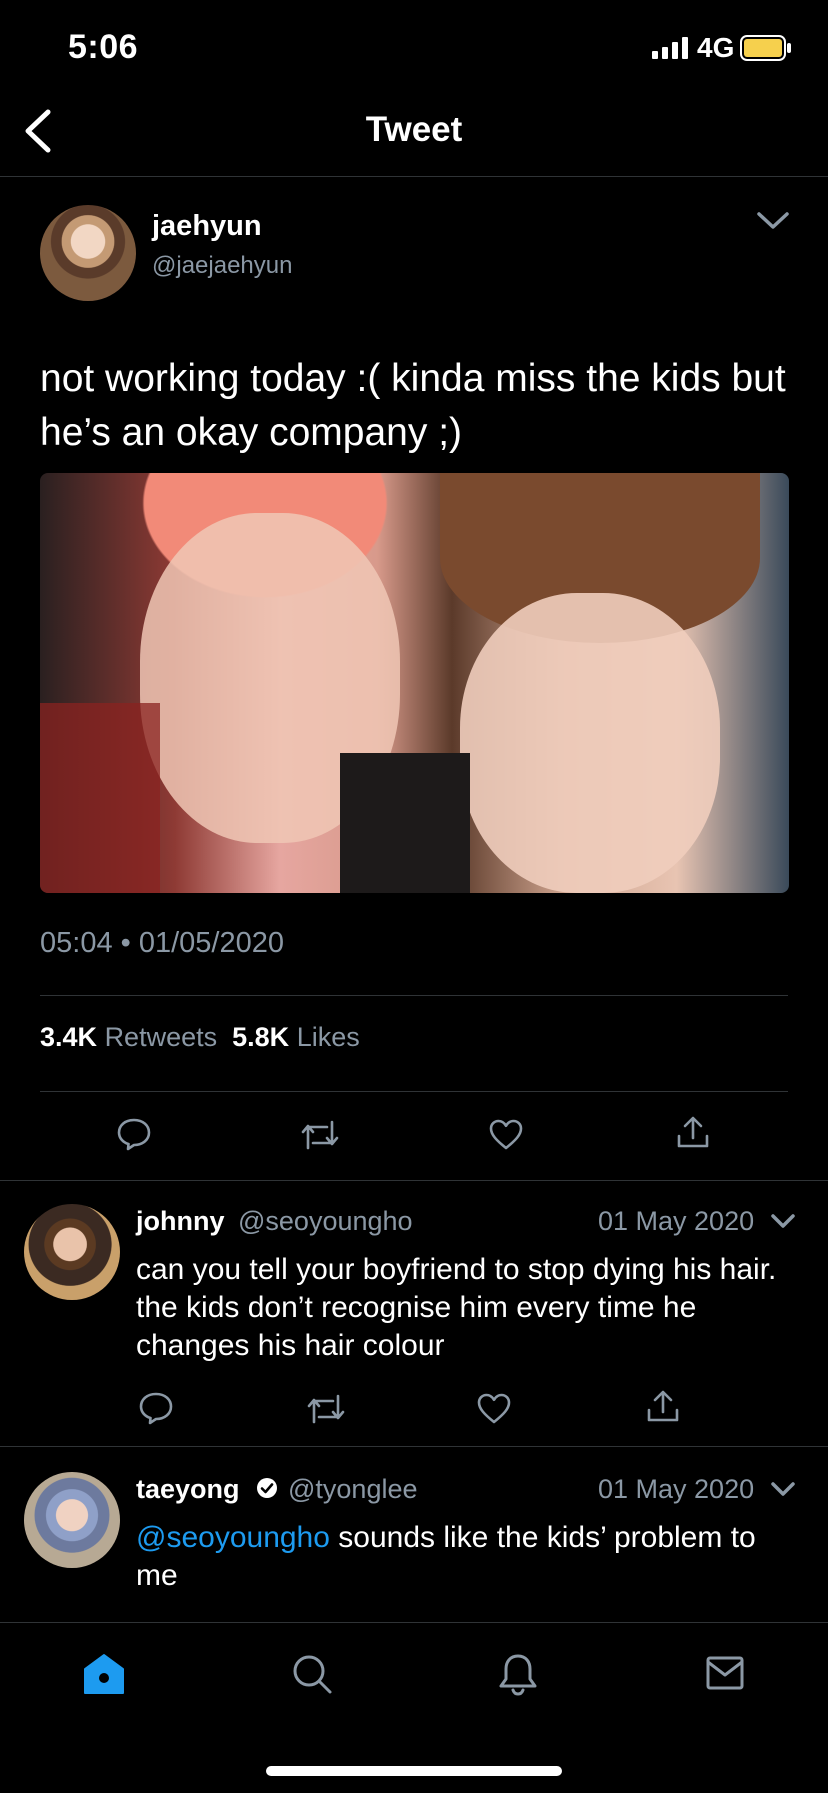 The image size is (828, 1793). I want to click on tweet-timestamp: 05:04 • 01/05/2020, so click(162, 943).